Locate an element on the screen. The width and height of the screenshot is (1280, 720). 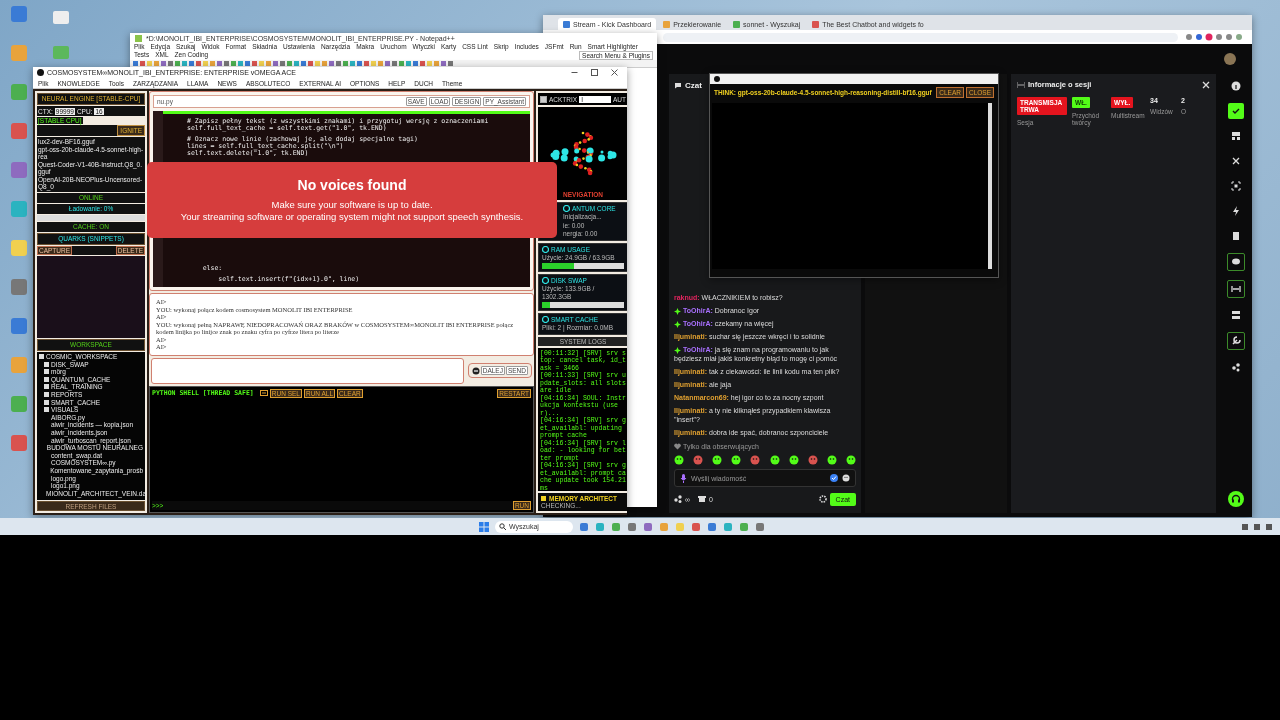
alert-title: No voices found is located at coordinates (352, 185).